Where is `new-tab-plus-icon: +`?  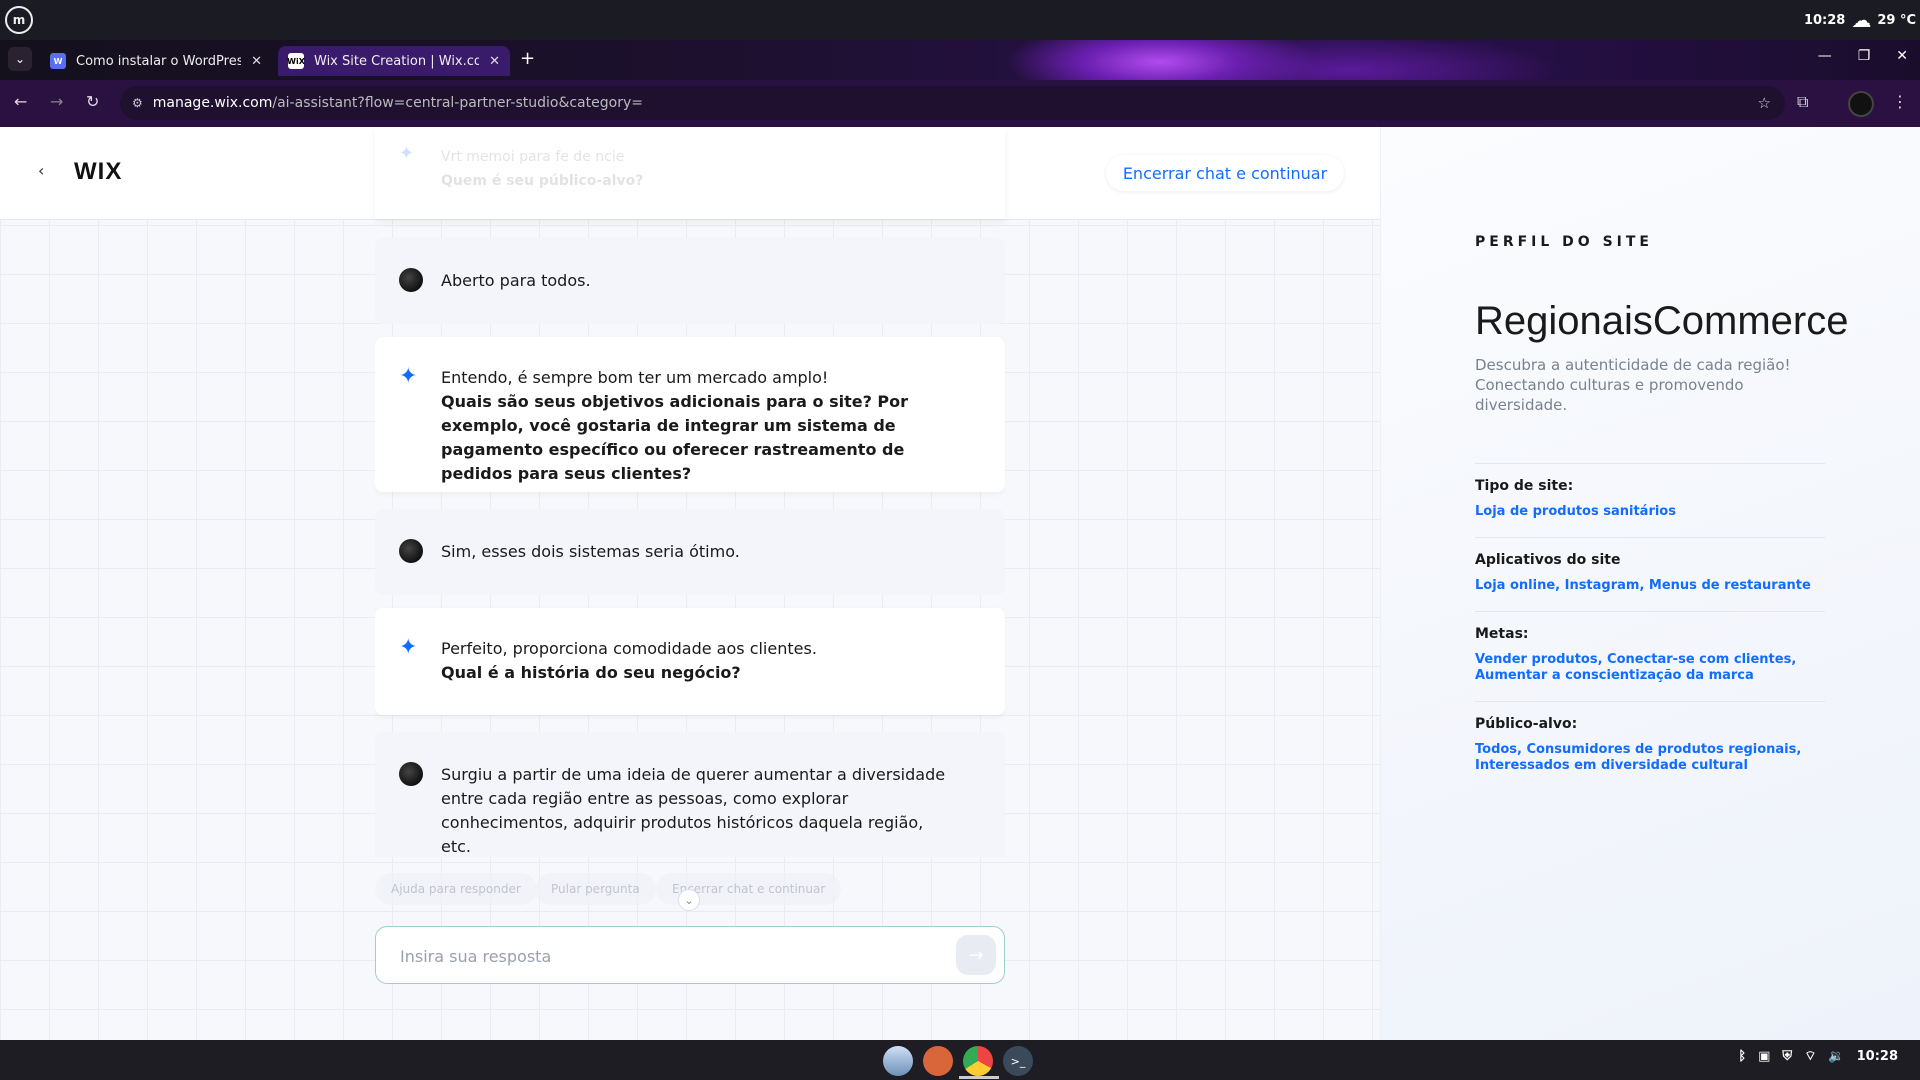 new-tab-plus-icon: + is located at coordinates (527, 58).